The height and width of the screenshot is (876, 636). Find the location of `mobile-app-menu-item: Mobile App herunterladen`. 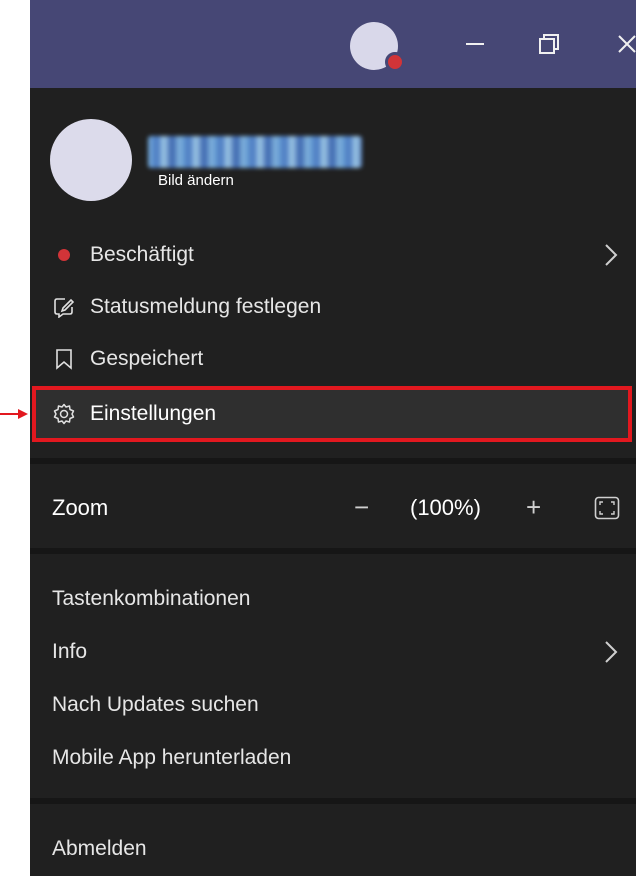

mobile-app-menu-item: Mobile App herunterladen is located at coordinates (333, 758).